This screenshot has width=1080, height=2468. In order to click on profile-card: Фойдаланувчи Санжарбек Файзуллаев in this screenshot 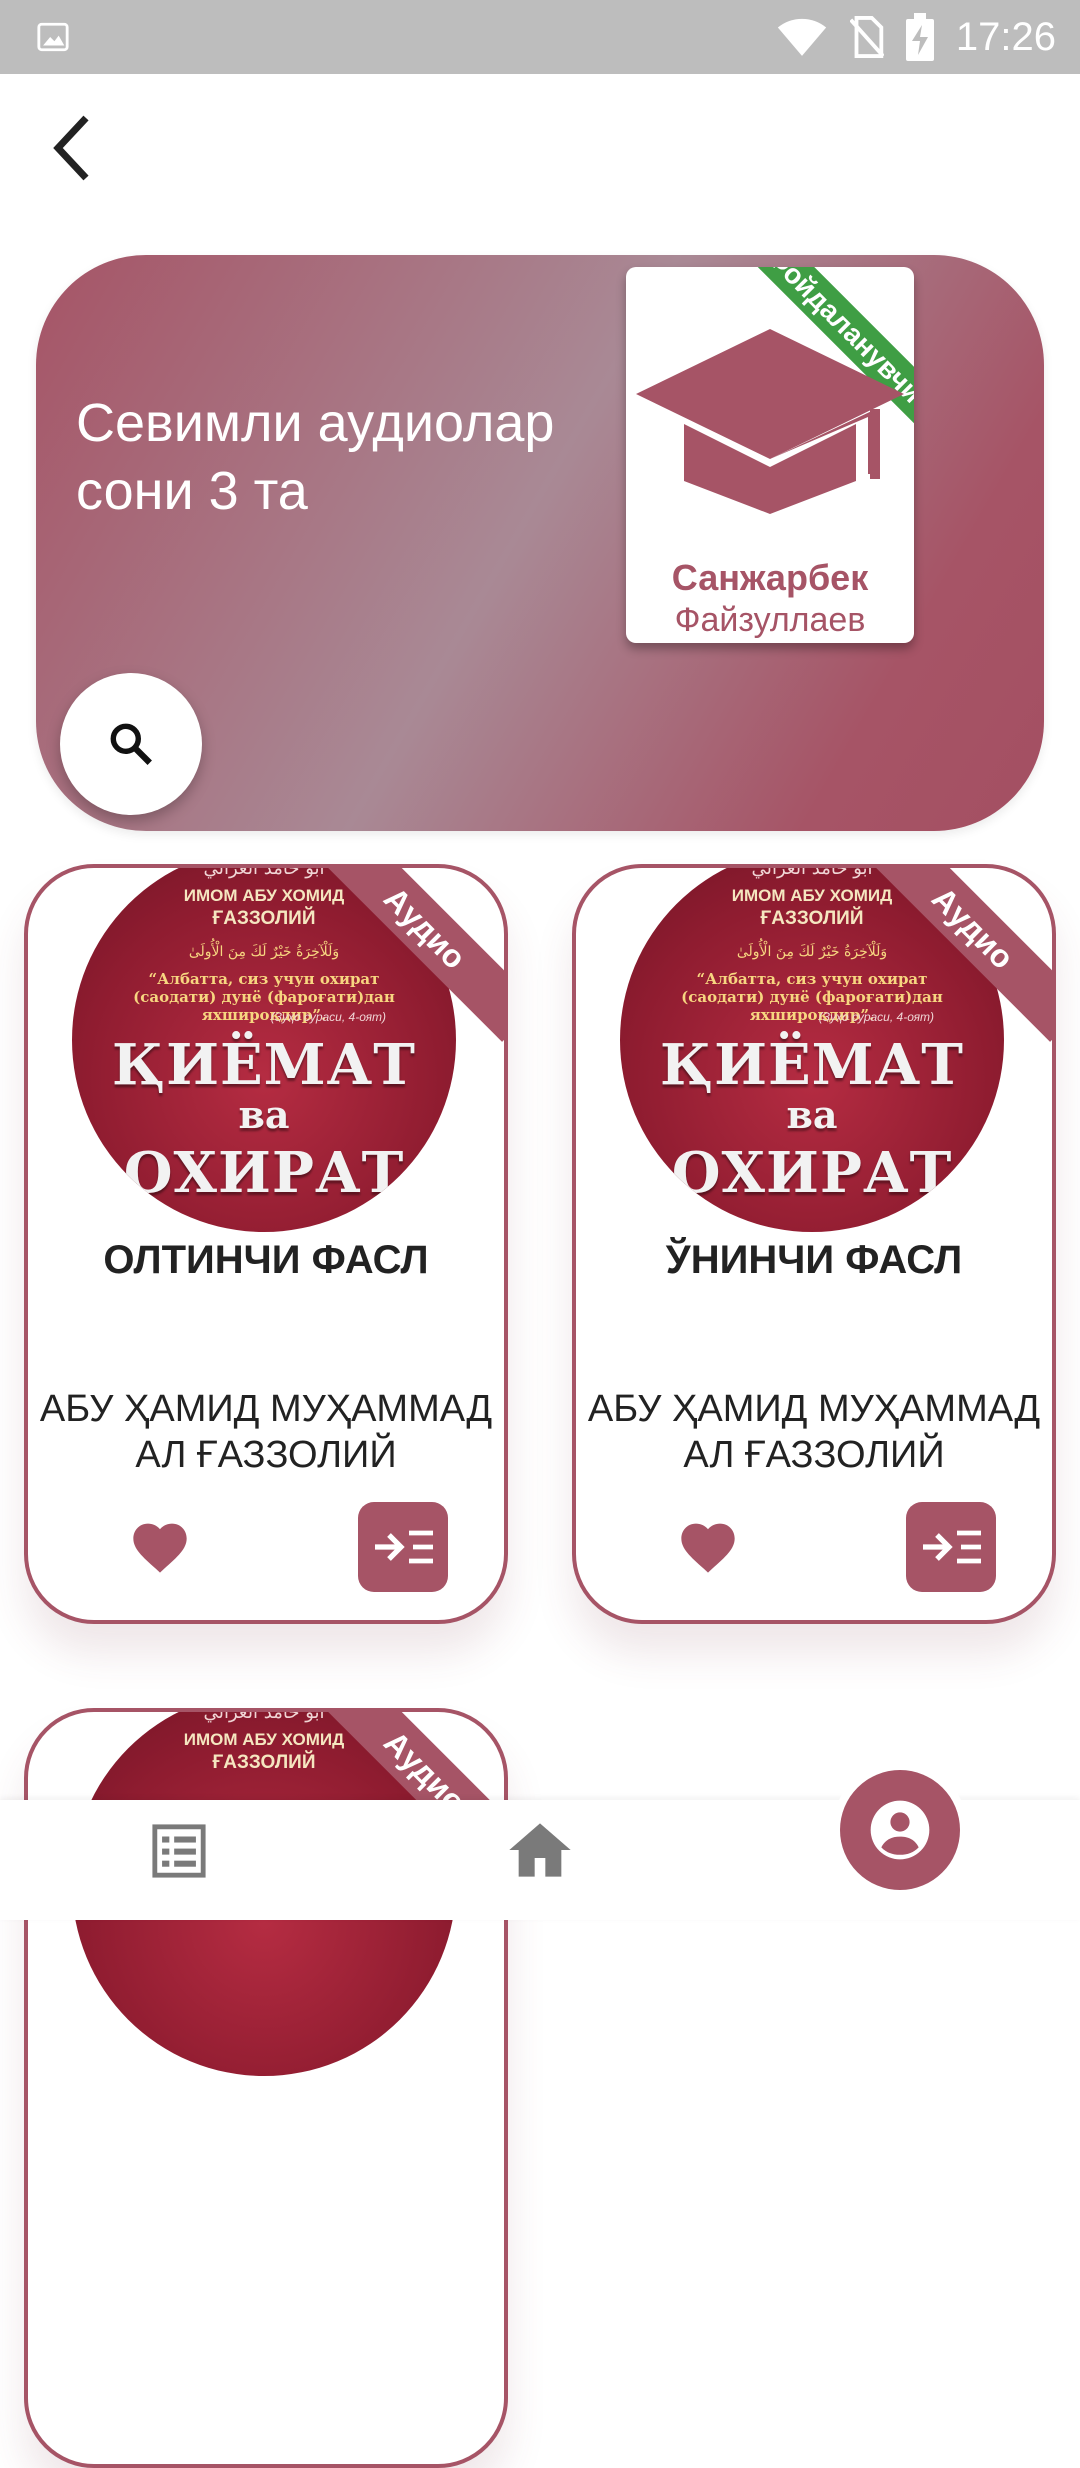, I will do `click(770, 455)`.